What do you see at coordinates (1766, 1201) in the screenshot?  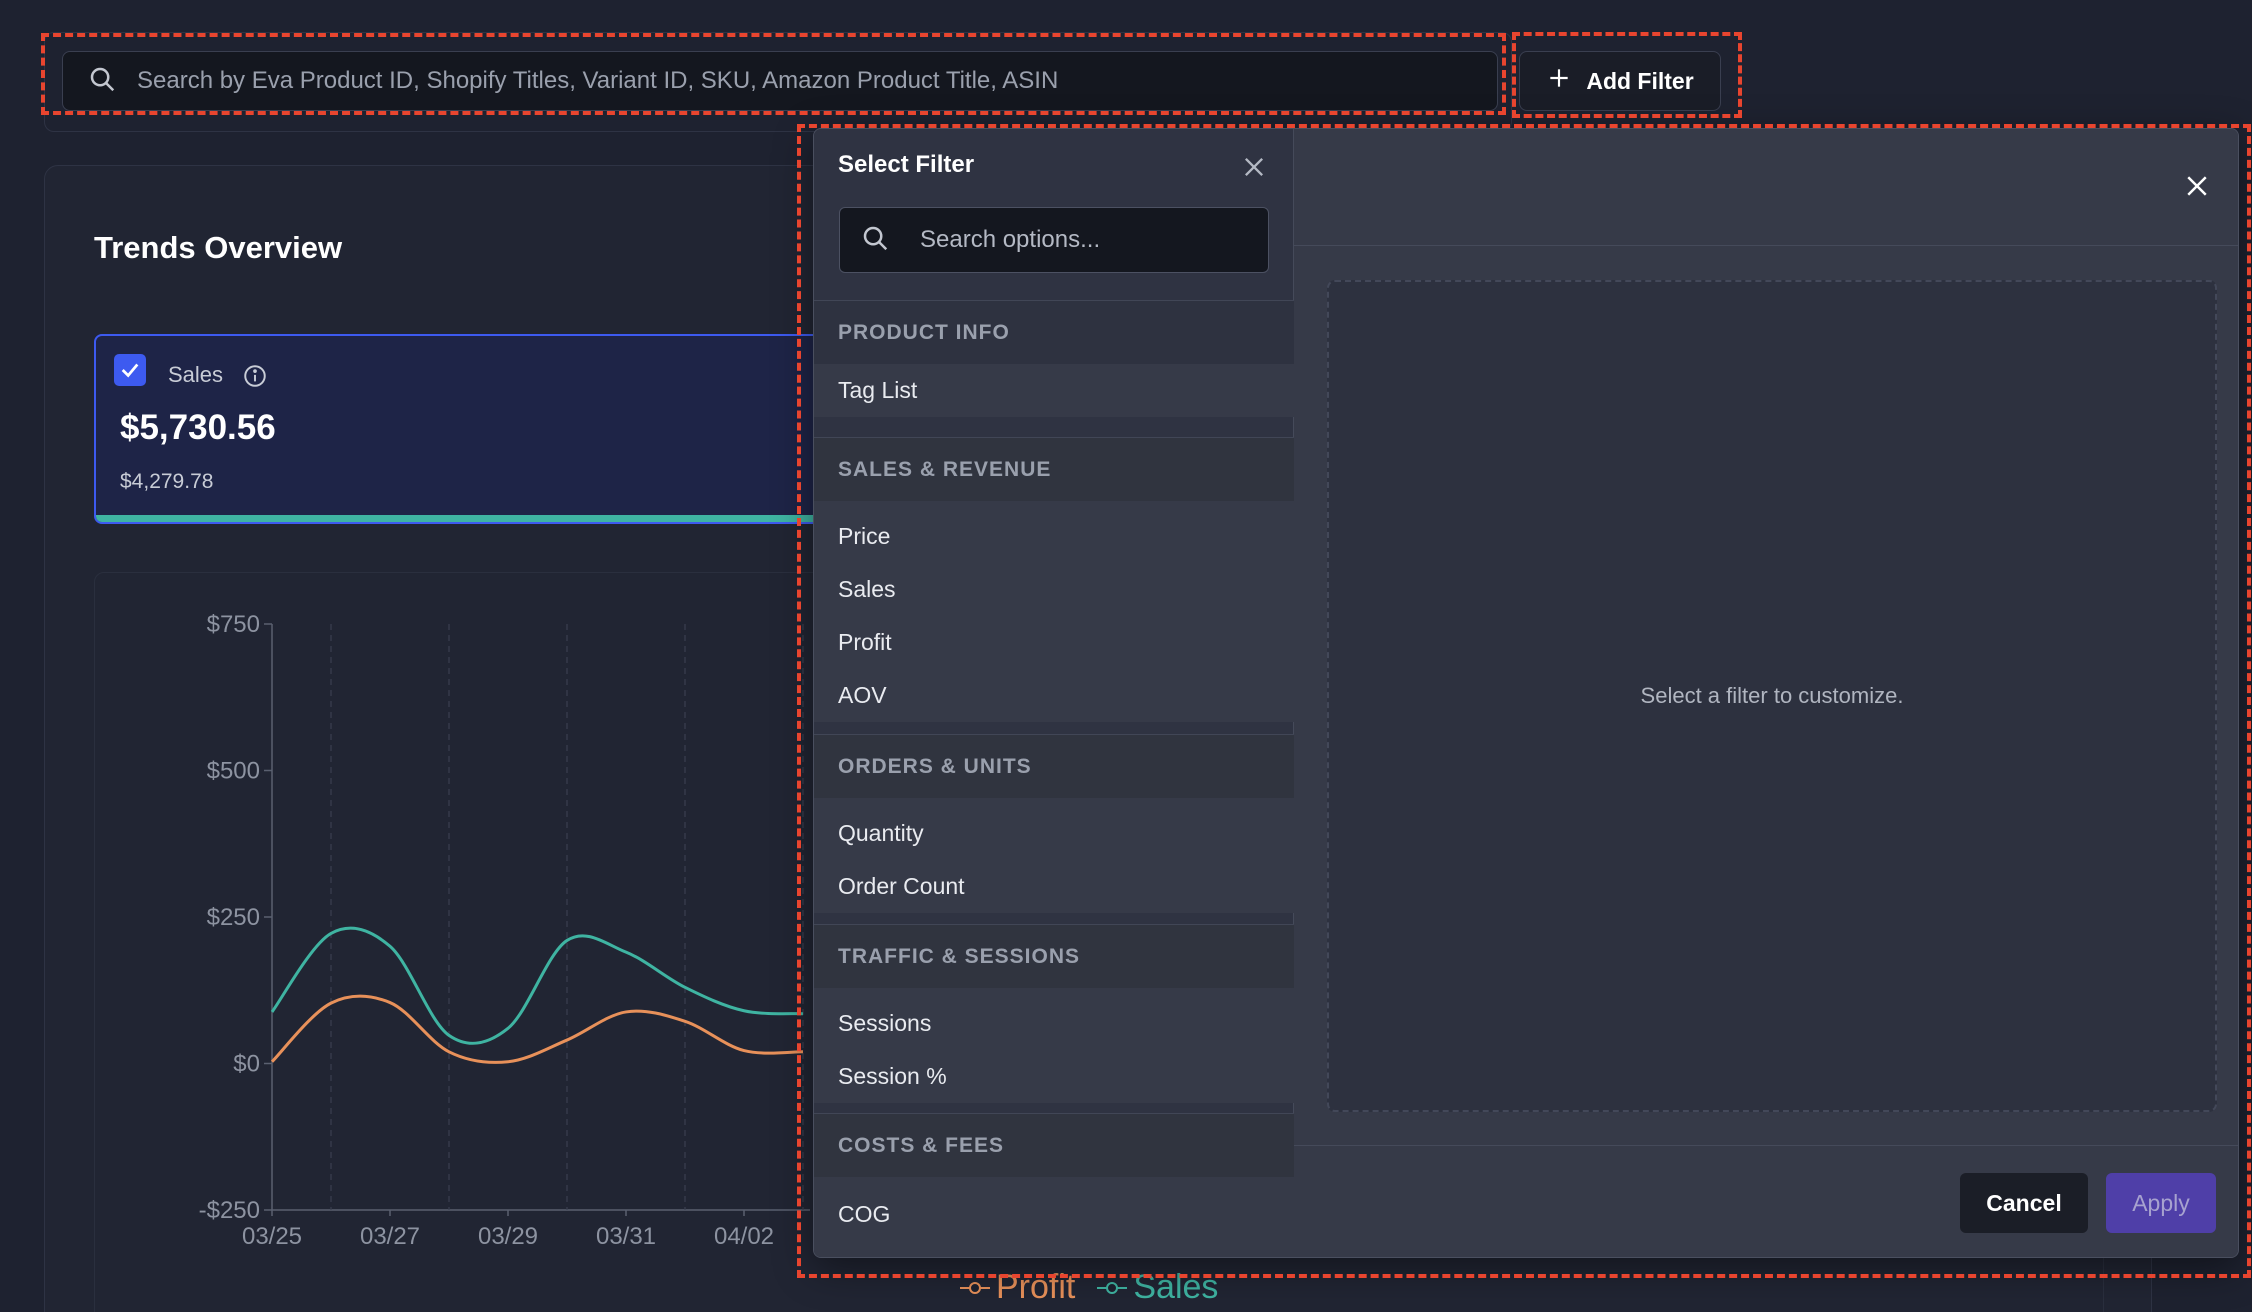 I see `filter-modal-footer` at bounding box center [1766, 1201].